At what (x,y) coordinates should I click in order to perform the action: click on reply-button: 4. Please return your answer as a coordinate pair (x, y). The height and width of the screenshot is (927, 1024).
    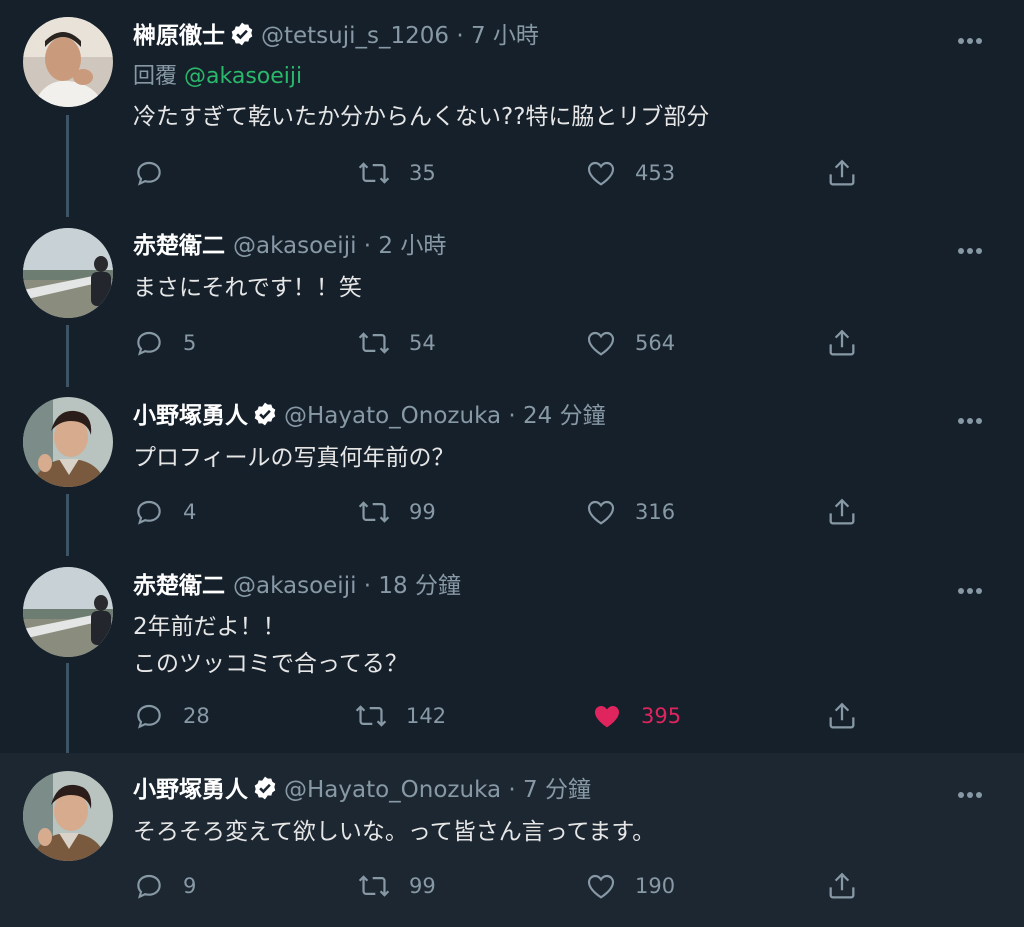
    Looking at the image, I should click on (164, 512).